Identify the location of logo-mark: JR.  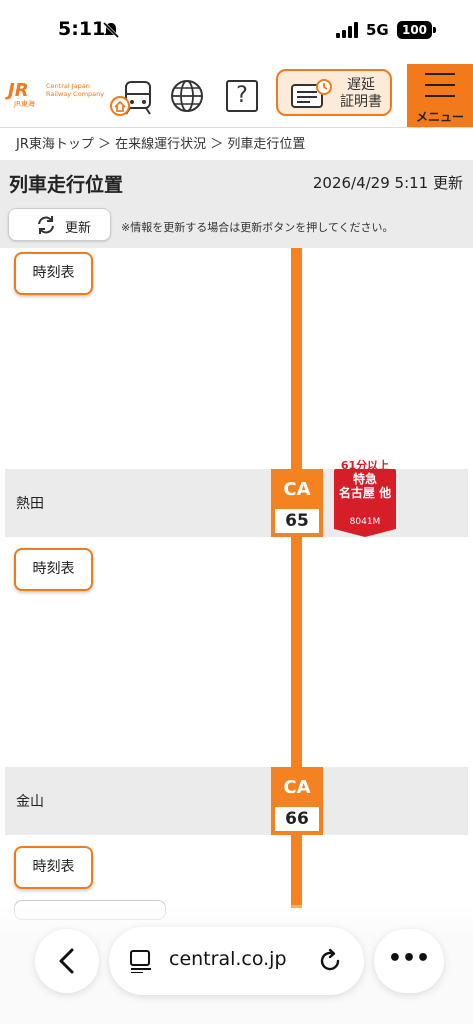
(18, 90).